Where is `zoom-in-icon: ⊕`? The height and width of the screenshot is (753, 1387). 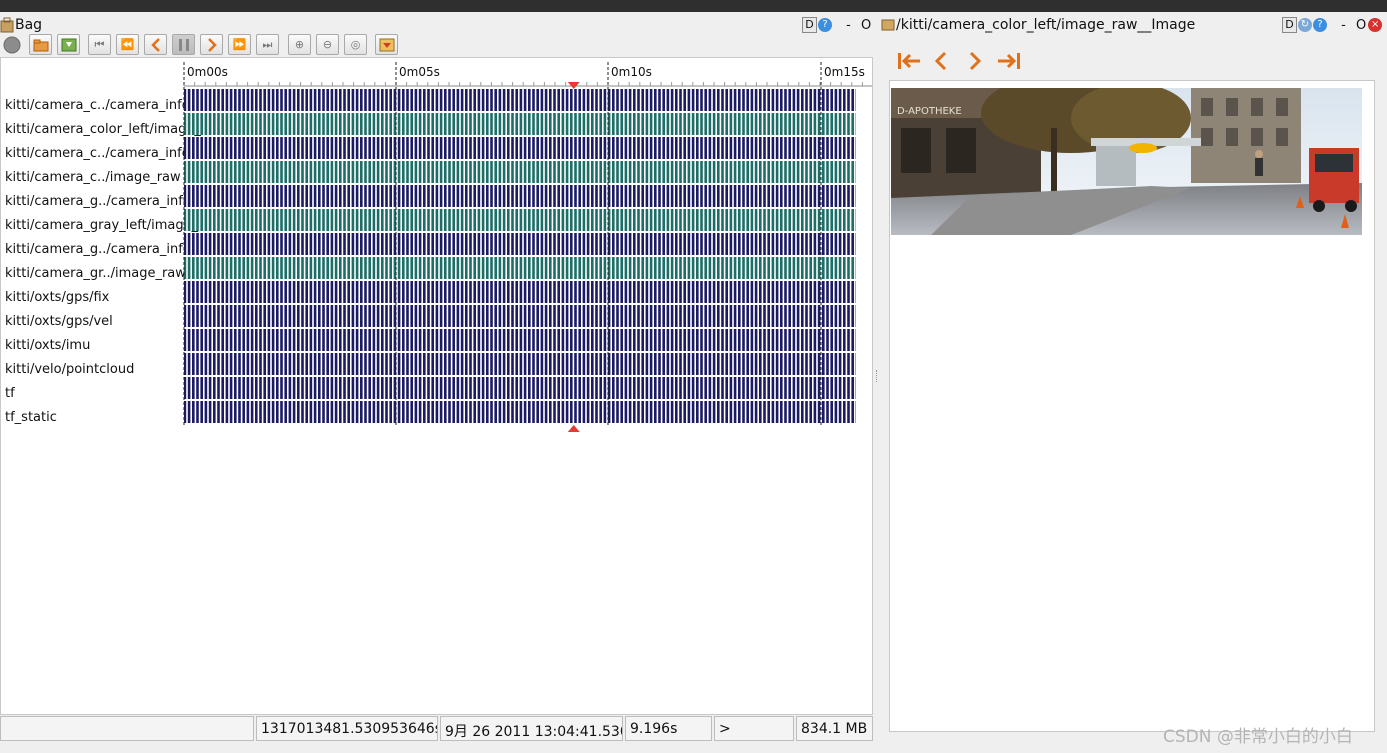 zoom-in-icon: ⊕ is located at coordinates (299, 44).